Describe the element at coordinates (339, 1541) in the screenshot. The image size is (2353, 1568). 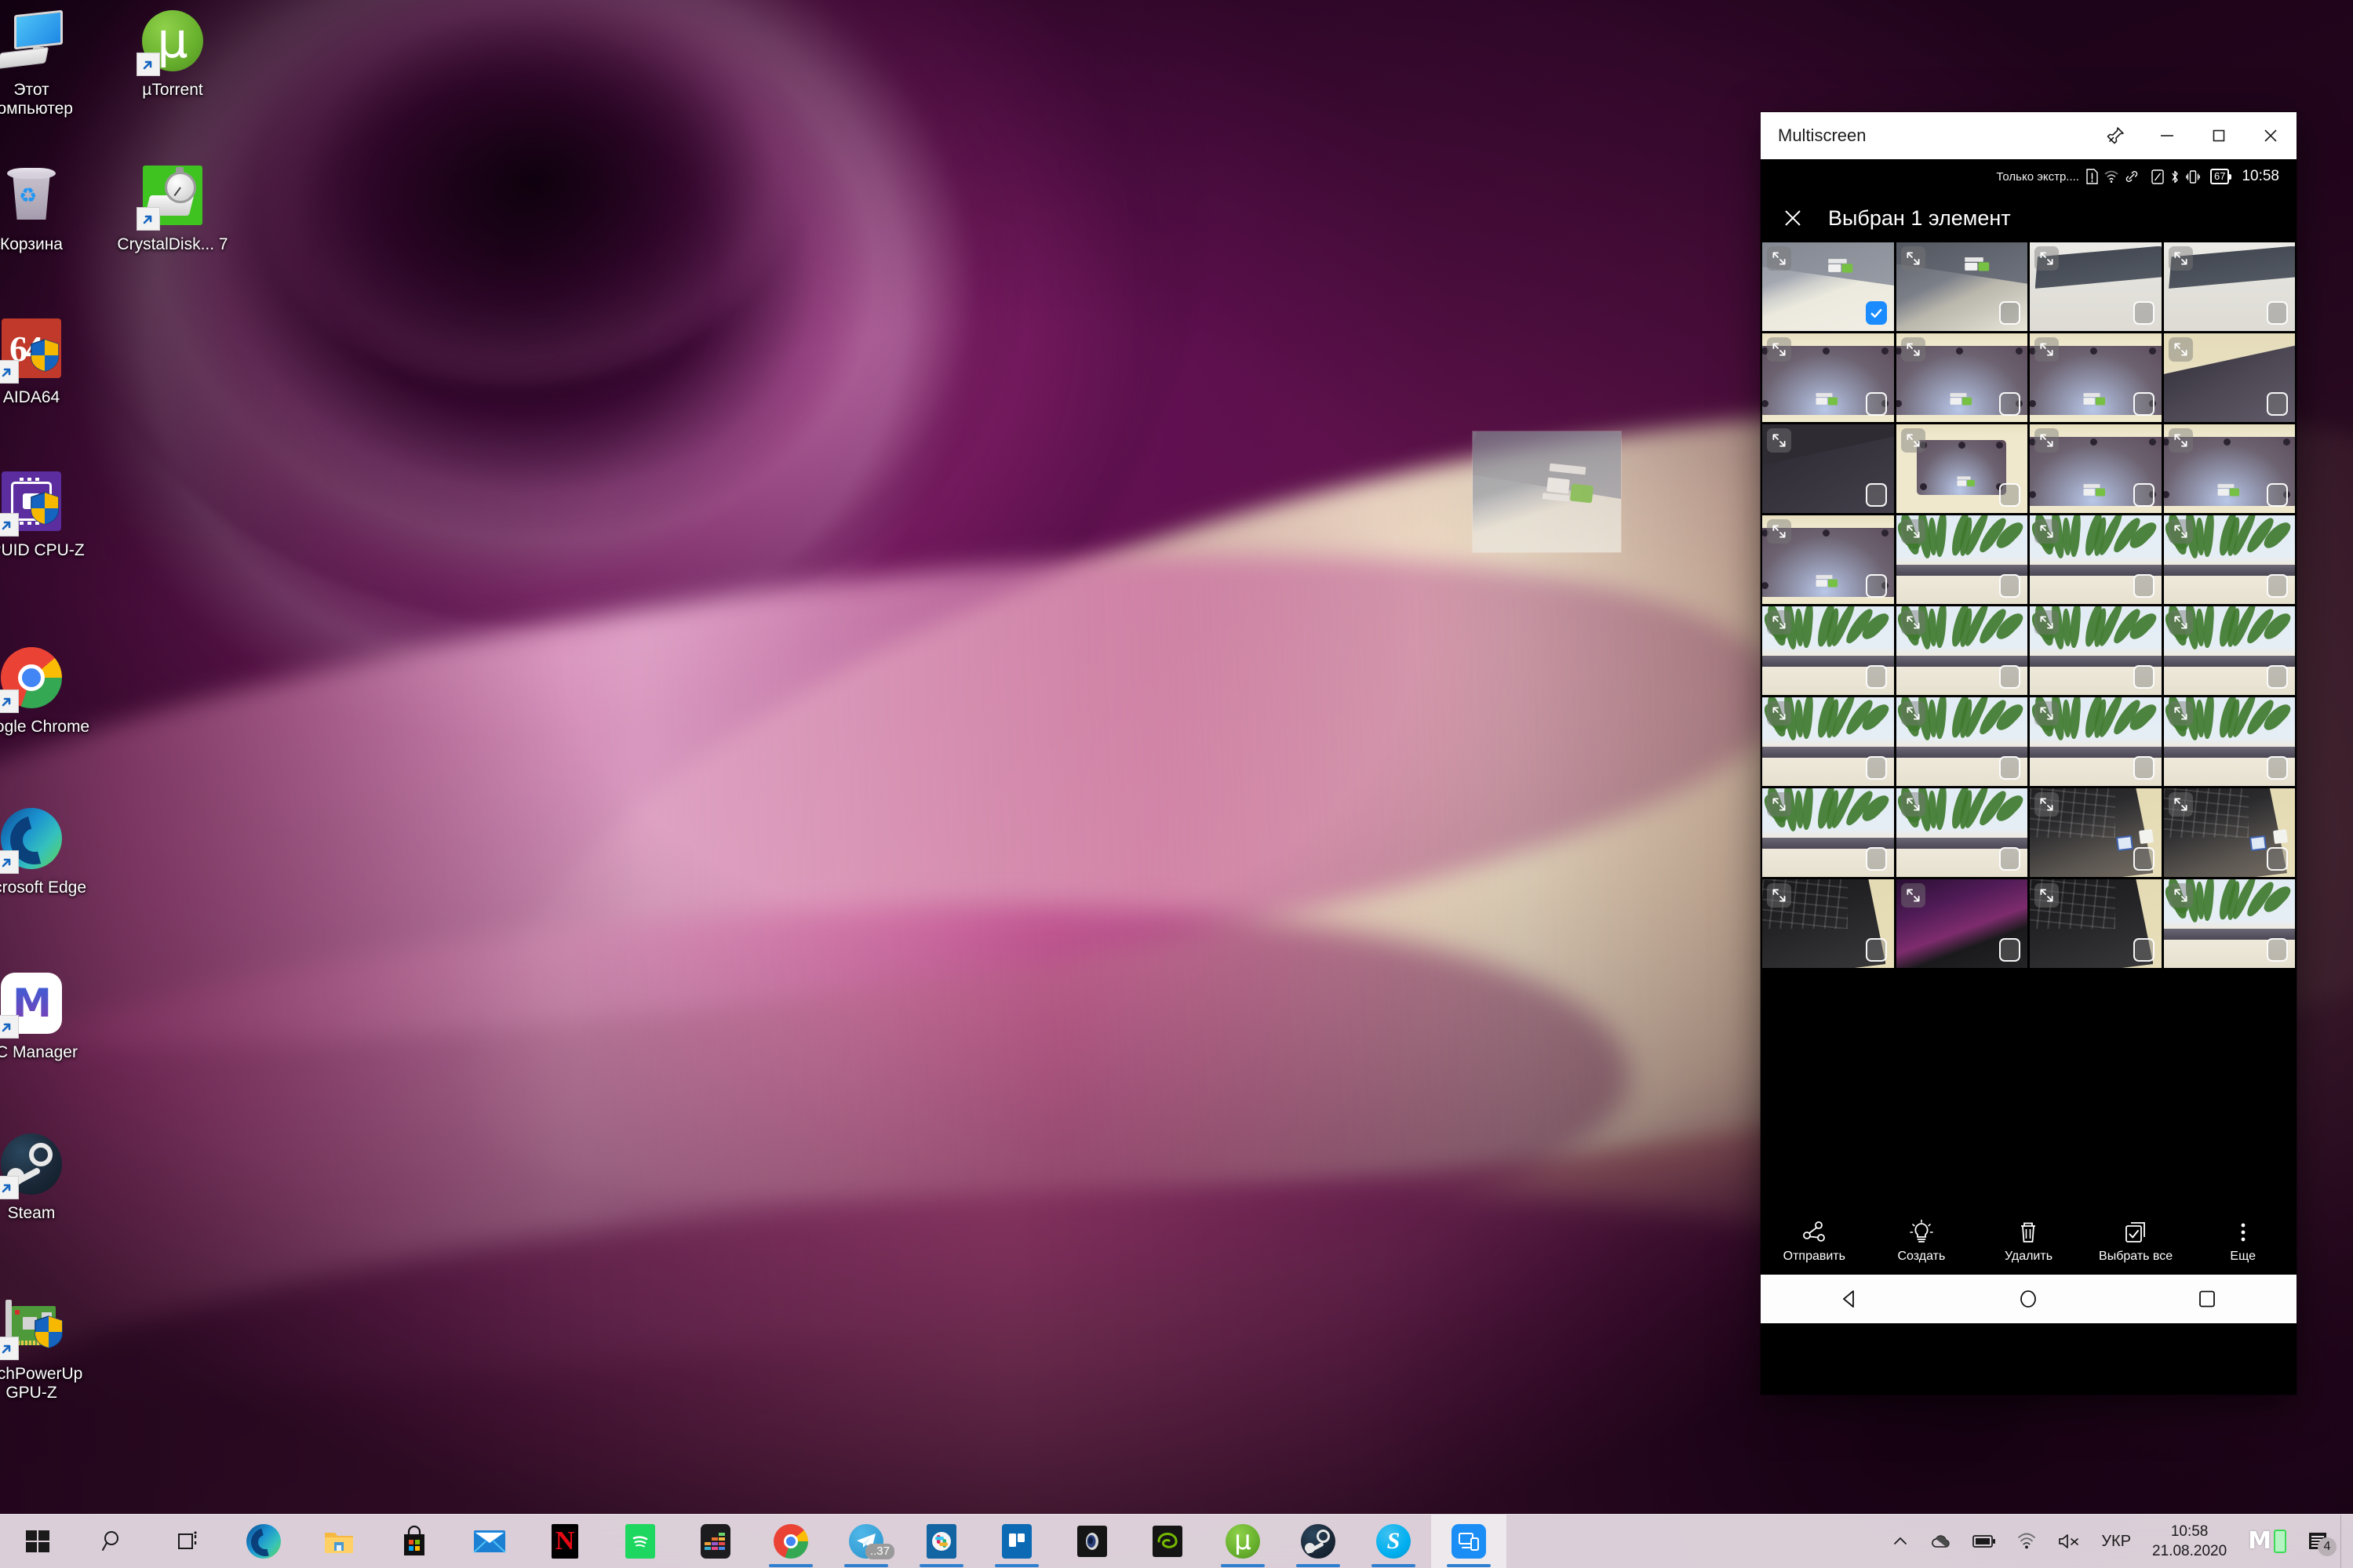
I see `taskbar-item-file-explorer` at that location.